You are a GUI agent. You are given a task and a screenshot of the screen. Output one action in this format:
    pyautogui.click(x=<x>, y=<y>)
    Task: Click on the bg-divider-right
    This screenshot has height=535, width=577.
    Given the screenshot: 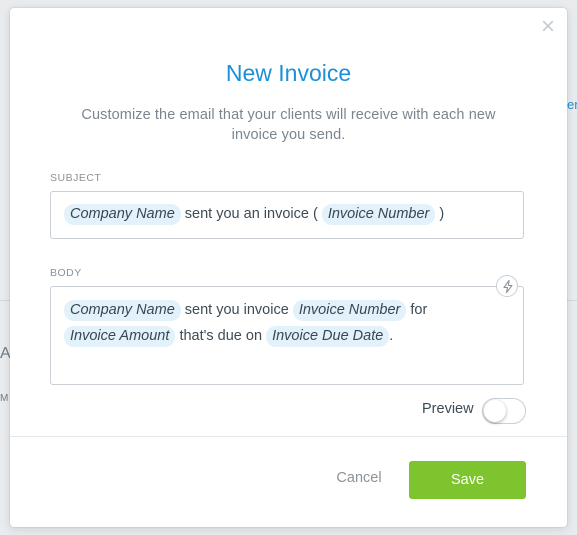 What is the action you would take?
    pyautogui.click(x=572, y=300)
    